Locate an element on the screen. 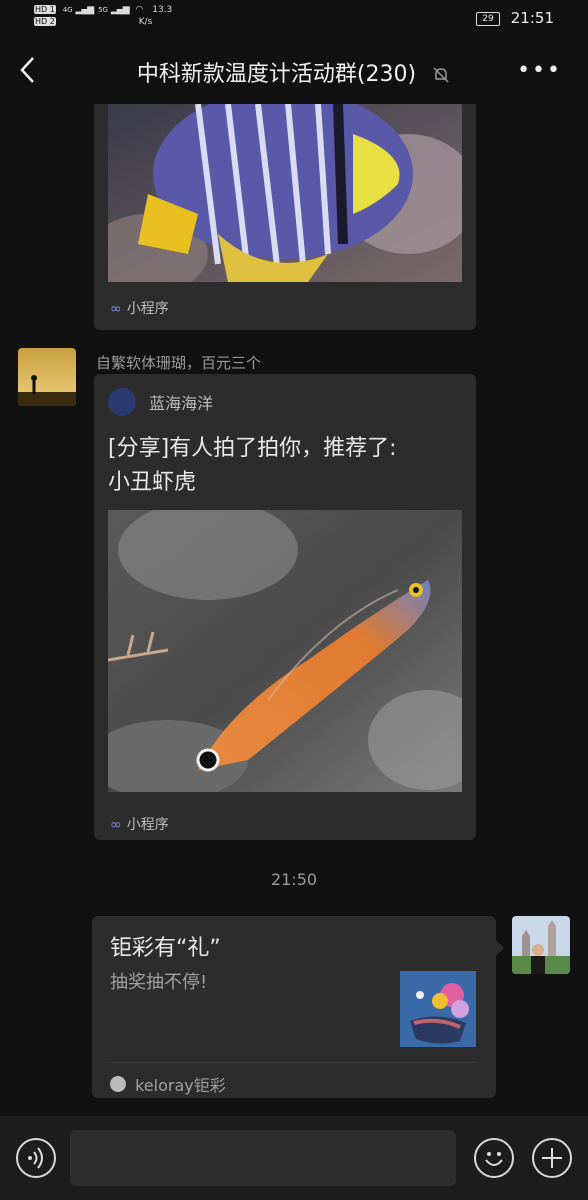 This screenshot has height=1200, width=588. clock: 21:51 is located at coordinates (532, 18).